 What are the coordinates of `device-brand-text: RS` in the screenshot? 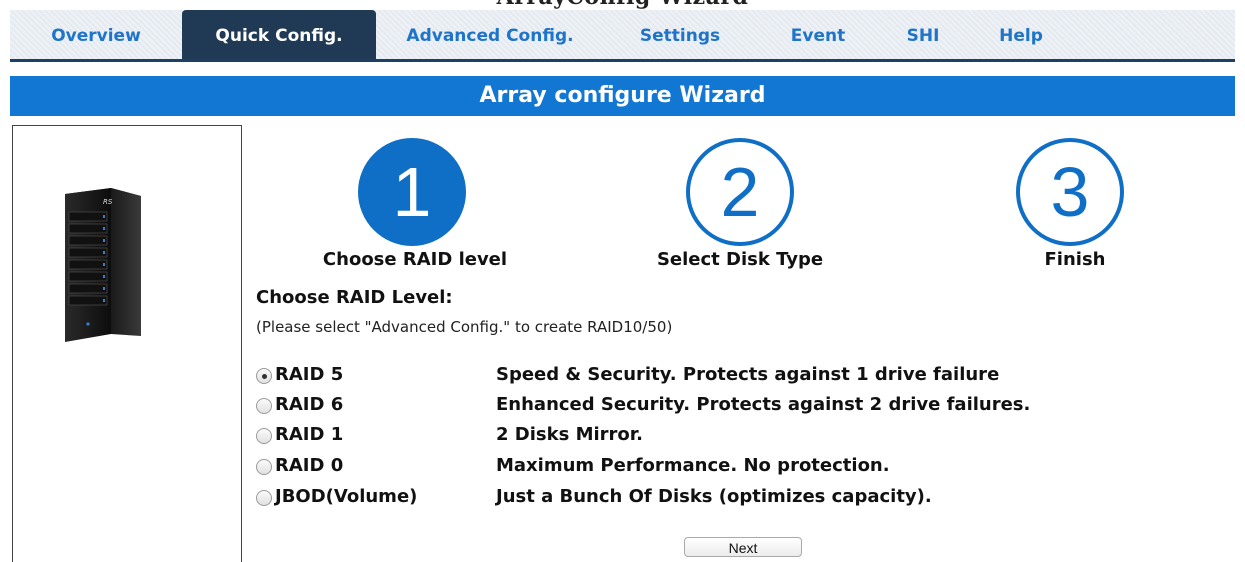 It's located at (108, 202).